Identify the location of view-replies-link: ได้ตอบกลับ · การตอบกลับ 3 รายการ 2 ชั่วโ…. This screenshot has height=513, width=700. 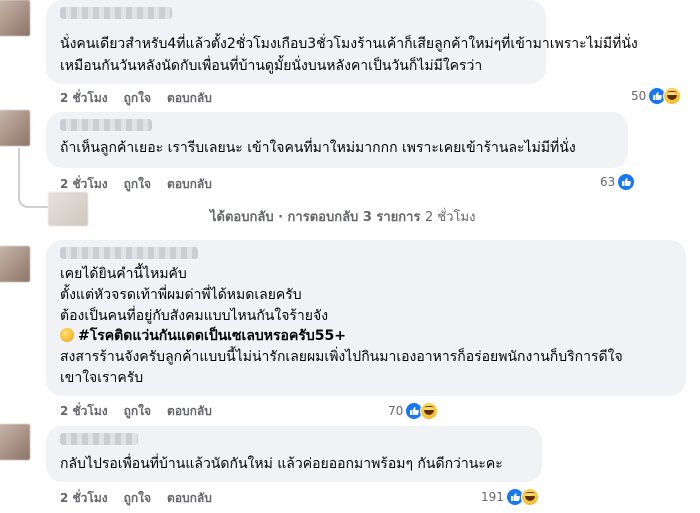
(342, 216).